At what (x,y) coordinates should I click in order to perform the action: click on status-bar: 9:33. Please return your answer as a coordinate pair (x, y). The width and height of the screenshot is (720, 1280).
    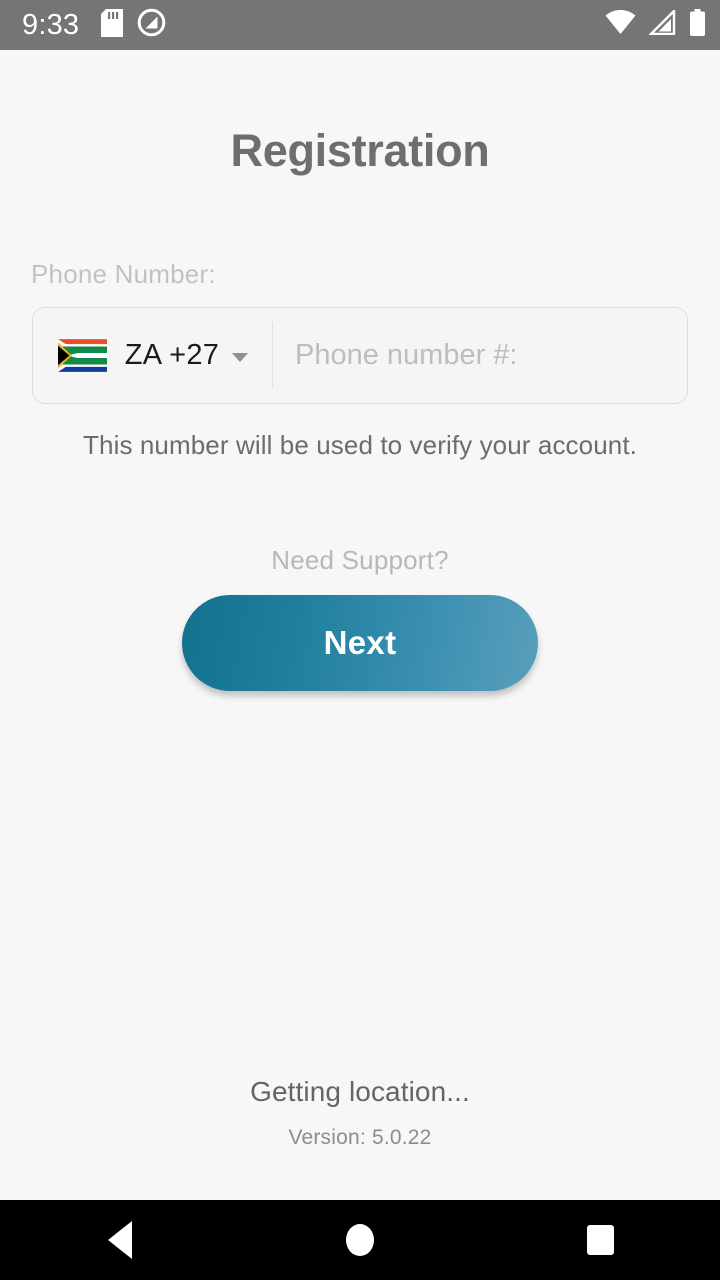
    Looking at the image, I should click on (360, 25).